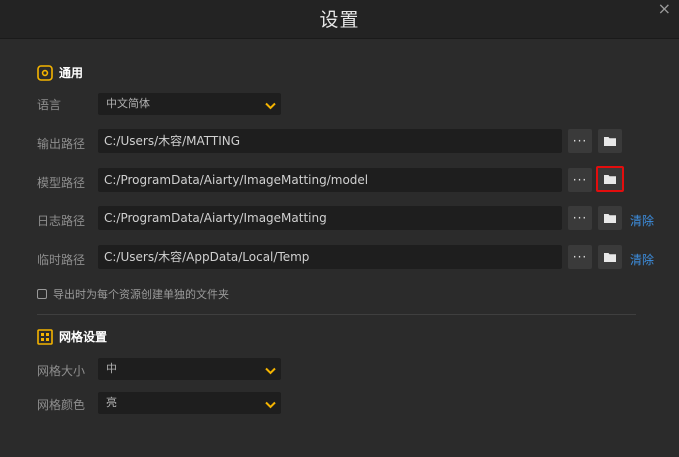 The width and height of the screenshot is (679, 457). Describe the element at coordinates (61, 405) in the screenshot. I see `grid-color-label: 网格颜色` at that location.